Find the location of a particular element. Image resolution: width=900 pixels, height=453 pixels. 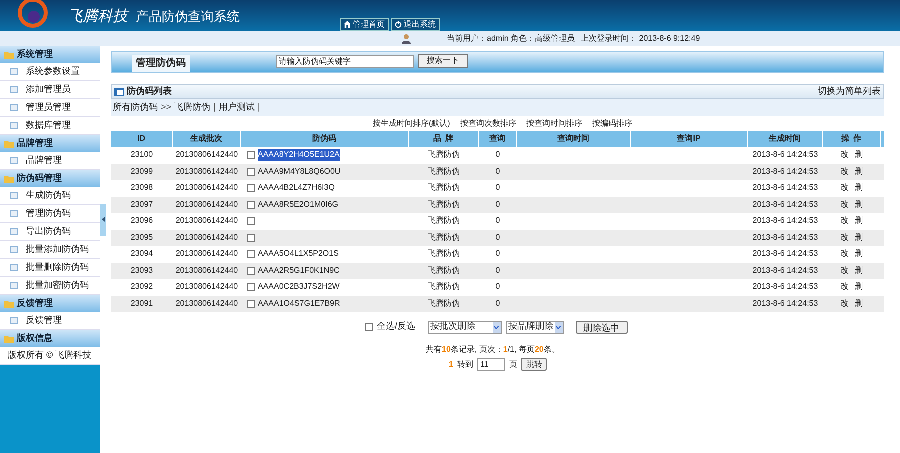

delete-selected-button: 删除选中 is located at coordinates (602, 327).